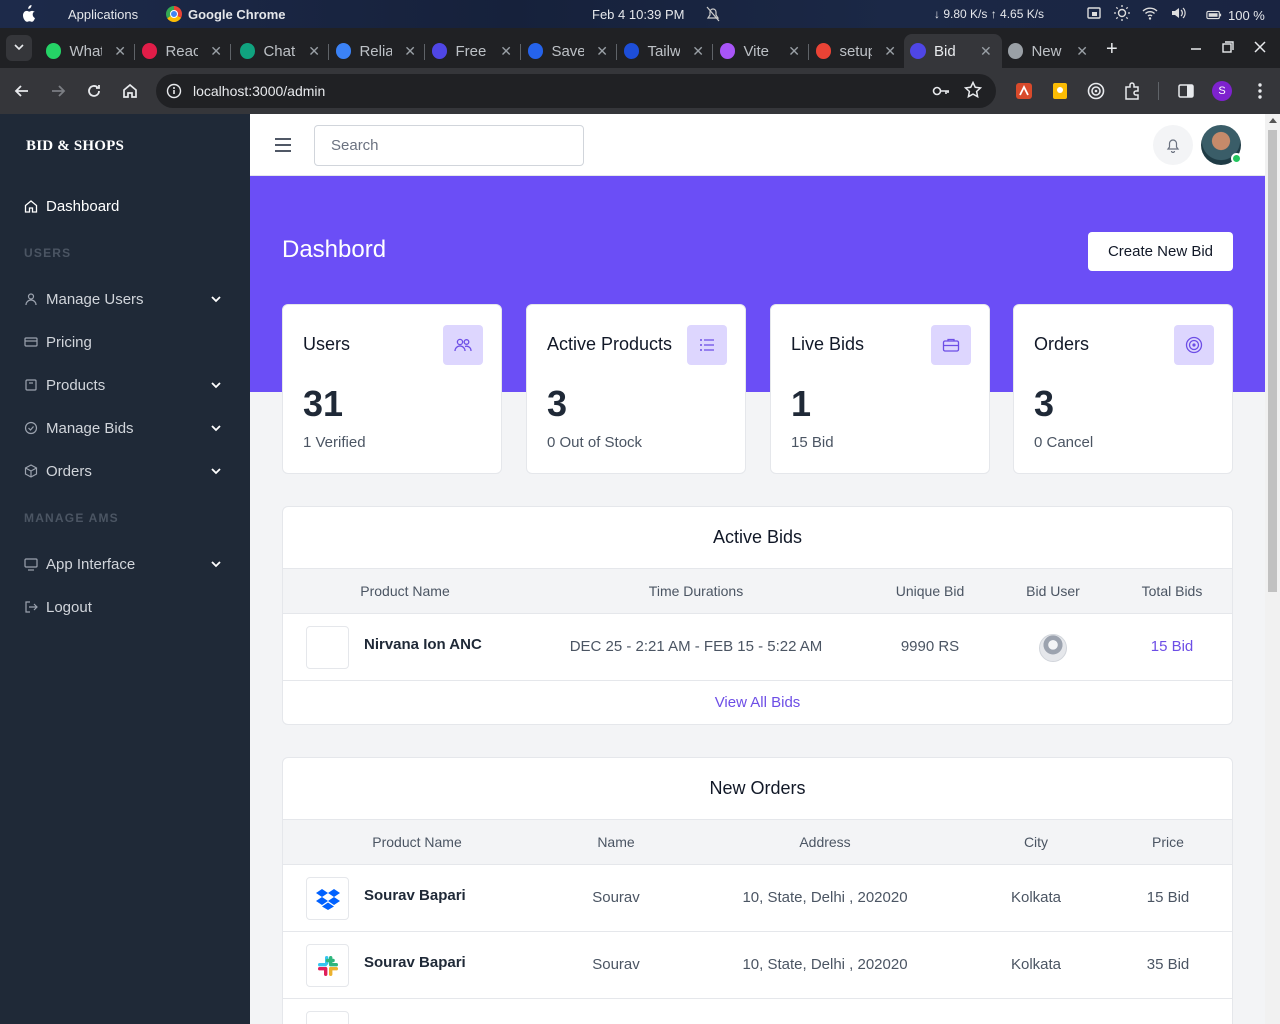 The width and height of the screenshot is (1280, 1024). Describe the element at coordinates (125, 607) in the screenshot. I see `sidebar-item-logout: Logout` at that location.